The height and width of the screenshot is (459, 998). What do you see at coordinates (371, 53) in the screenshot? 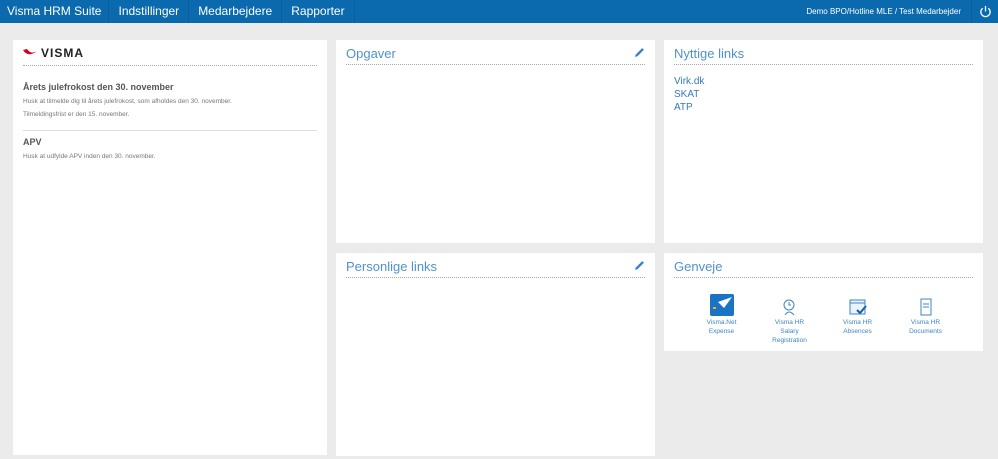
I see `panel-title: Opgaver` at bounding box center [371, 53].